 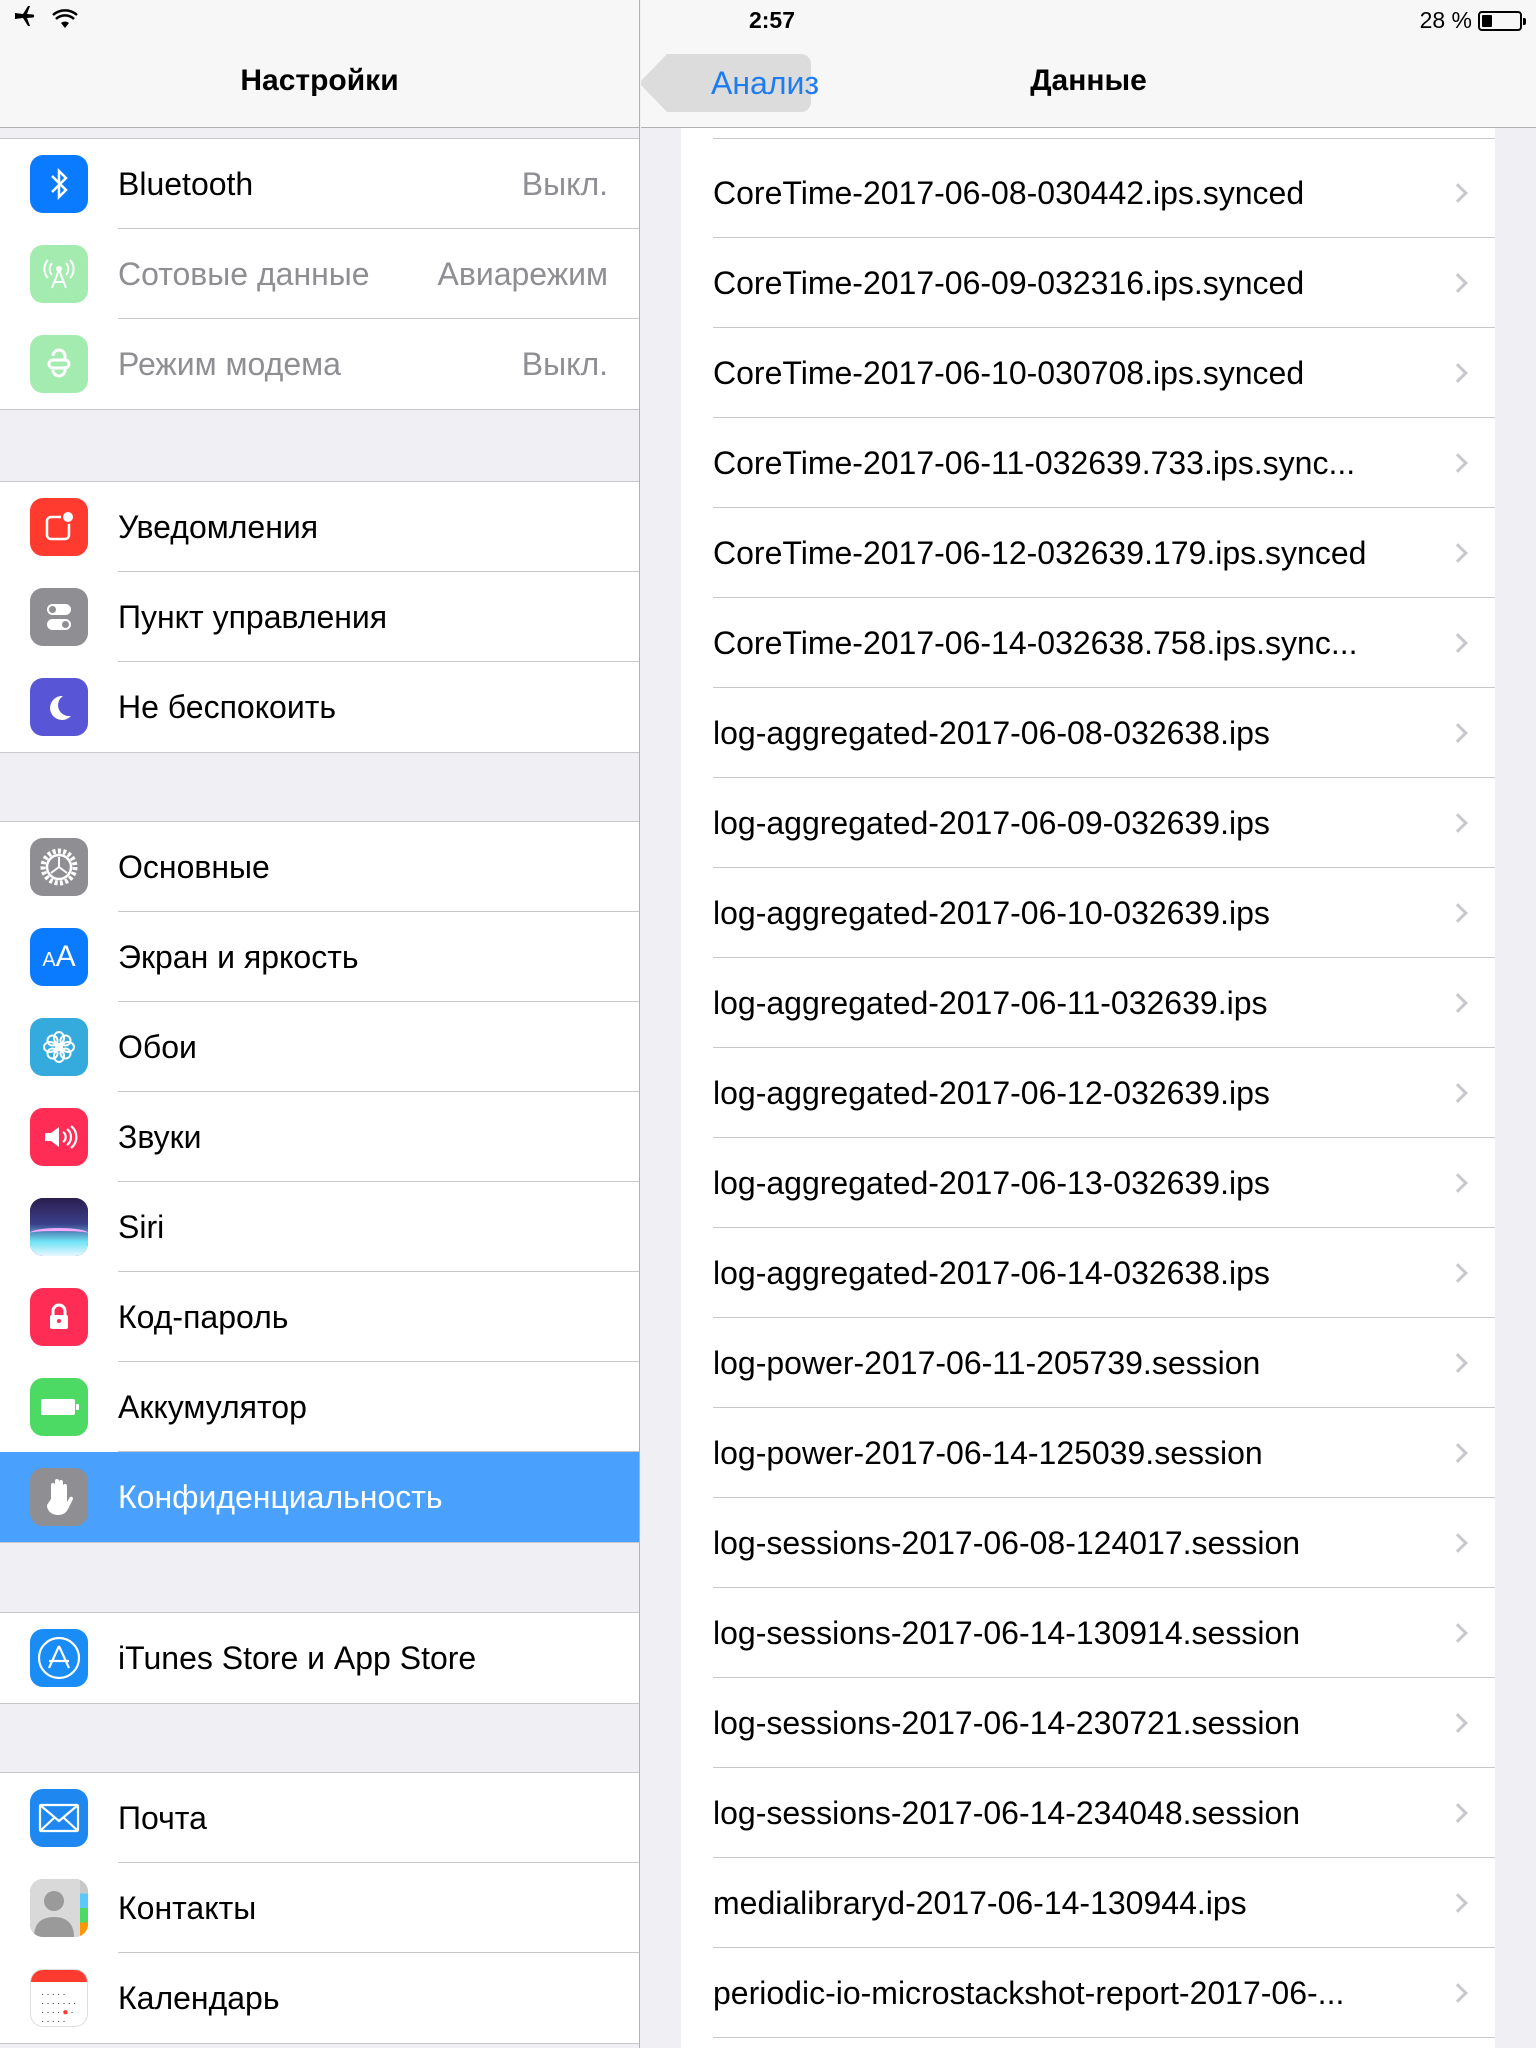 What do you see at coordinates (991, 1272) in the screenshot?
I see `file-name: log-aggregated-2017-06-14-032638.ips` at bounding box center [991, 1272].